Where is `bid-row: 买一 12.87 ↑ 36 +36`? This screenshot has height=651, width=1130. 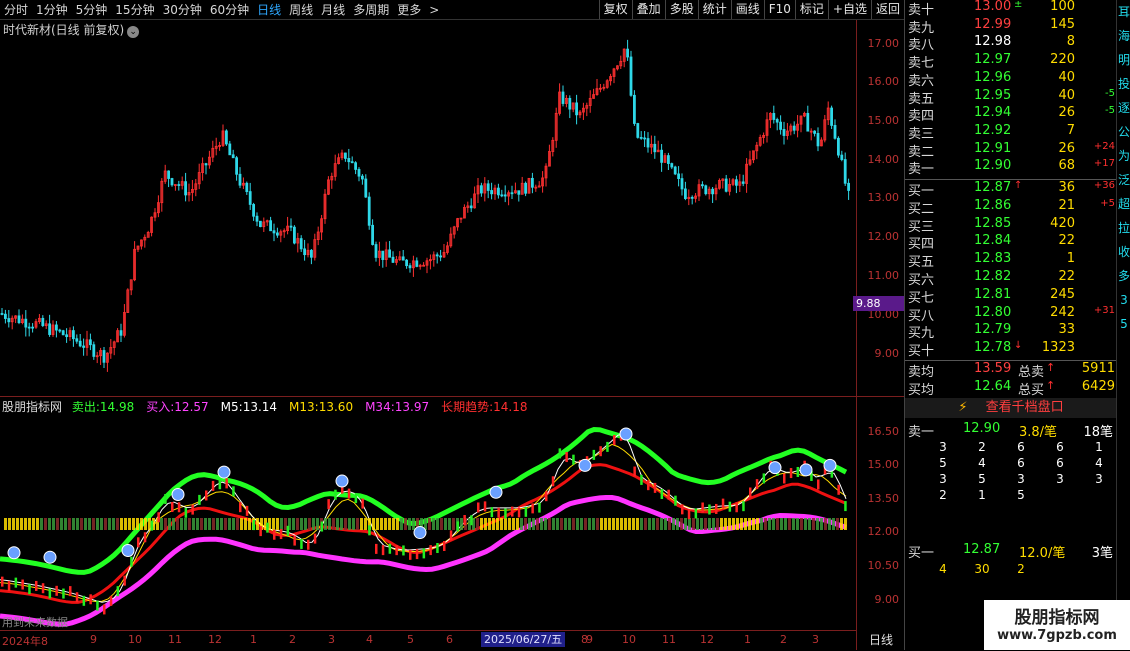
bid-row: 买一 12.87 ↑ 36 +36 is located at coordinates (1011, 189).